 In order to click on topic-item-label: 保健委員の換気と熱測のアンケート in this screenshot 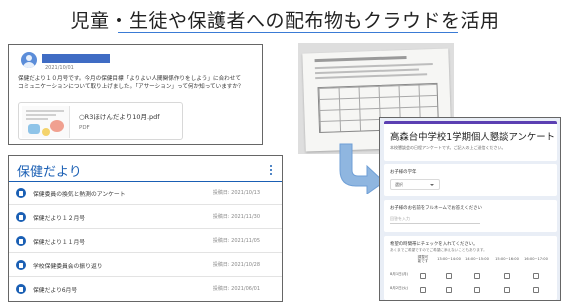, I will do `click(79, 195)`.